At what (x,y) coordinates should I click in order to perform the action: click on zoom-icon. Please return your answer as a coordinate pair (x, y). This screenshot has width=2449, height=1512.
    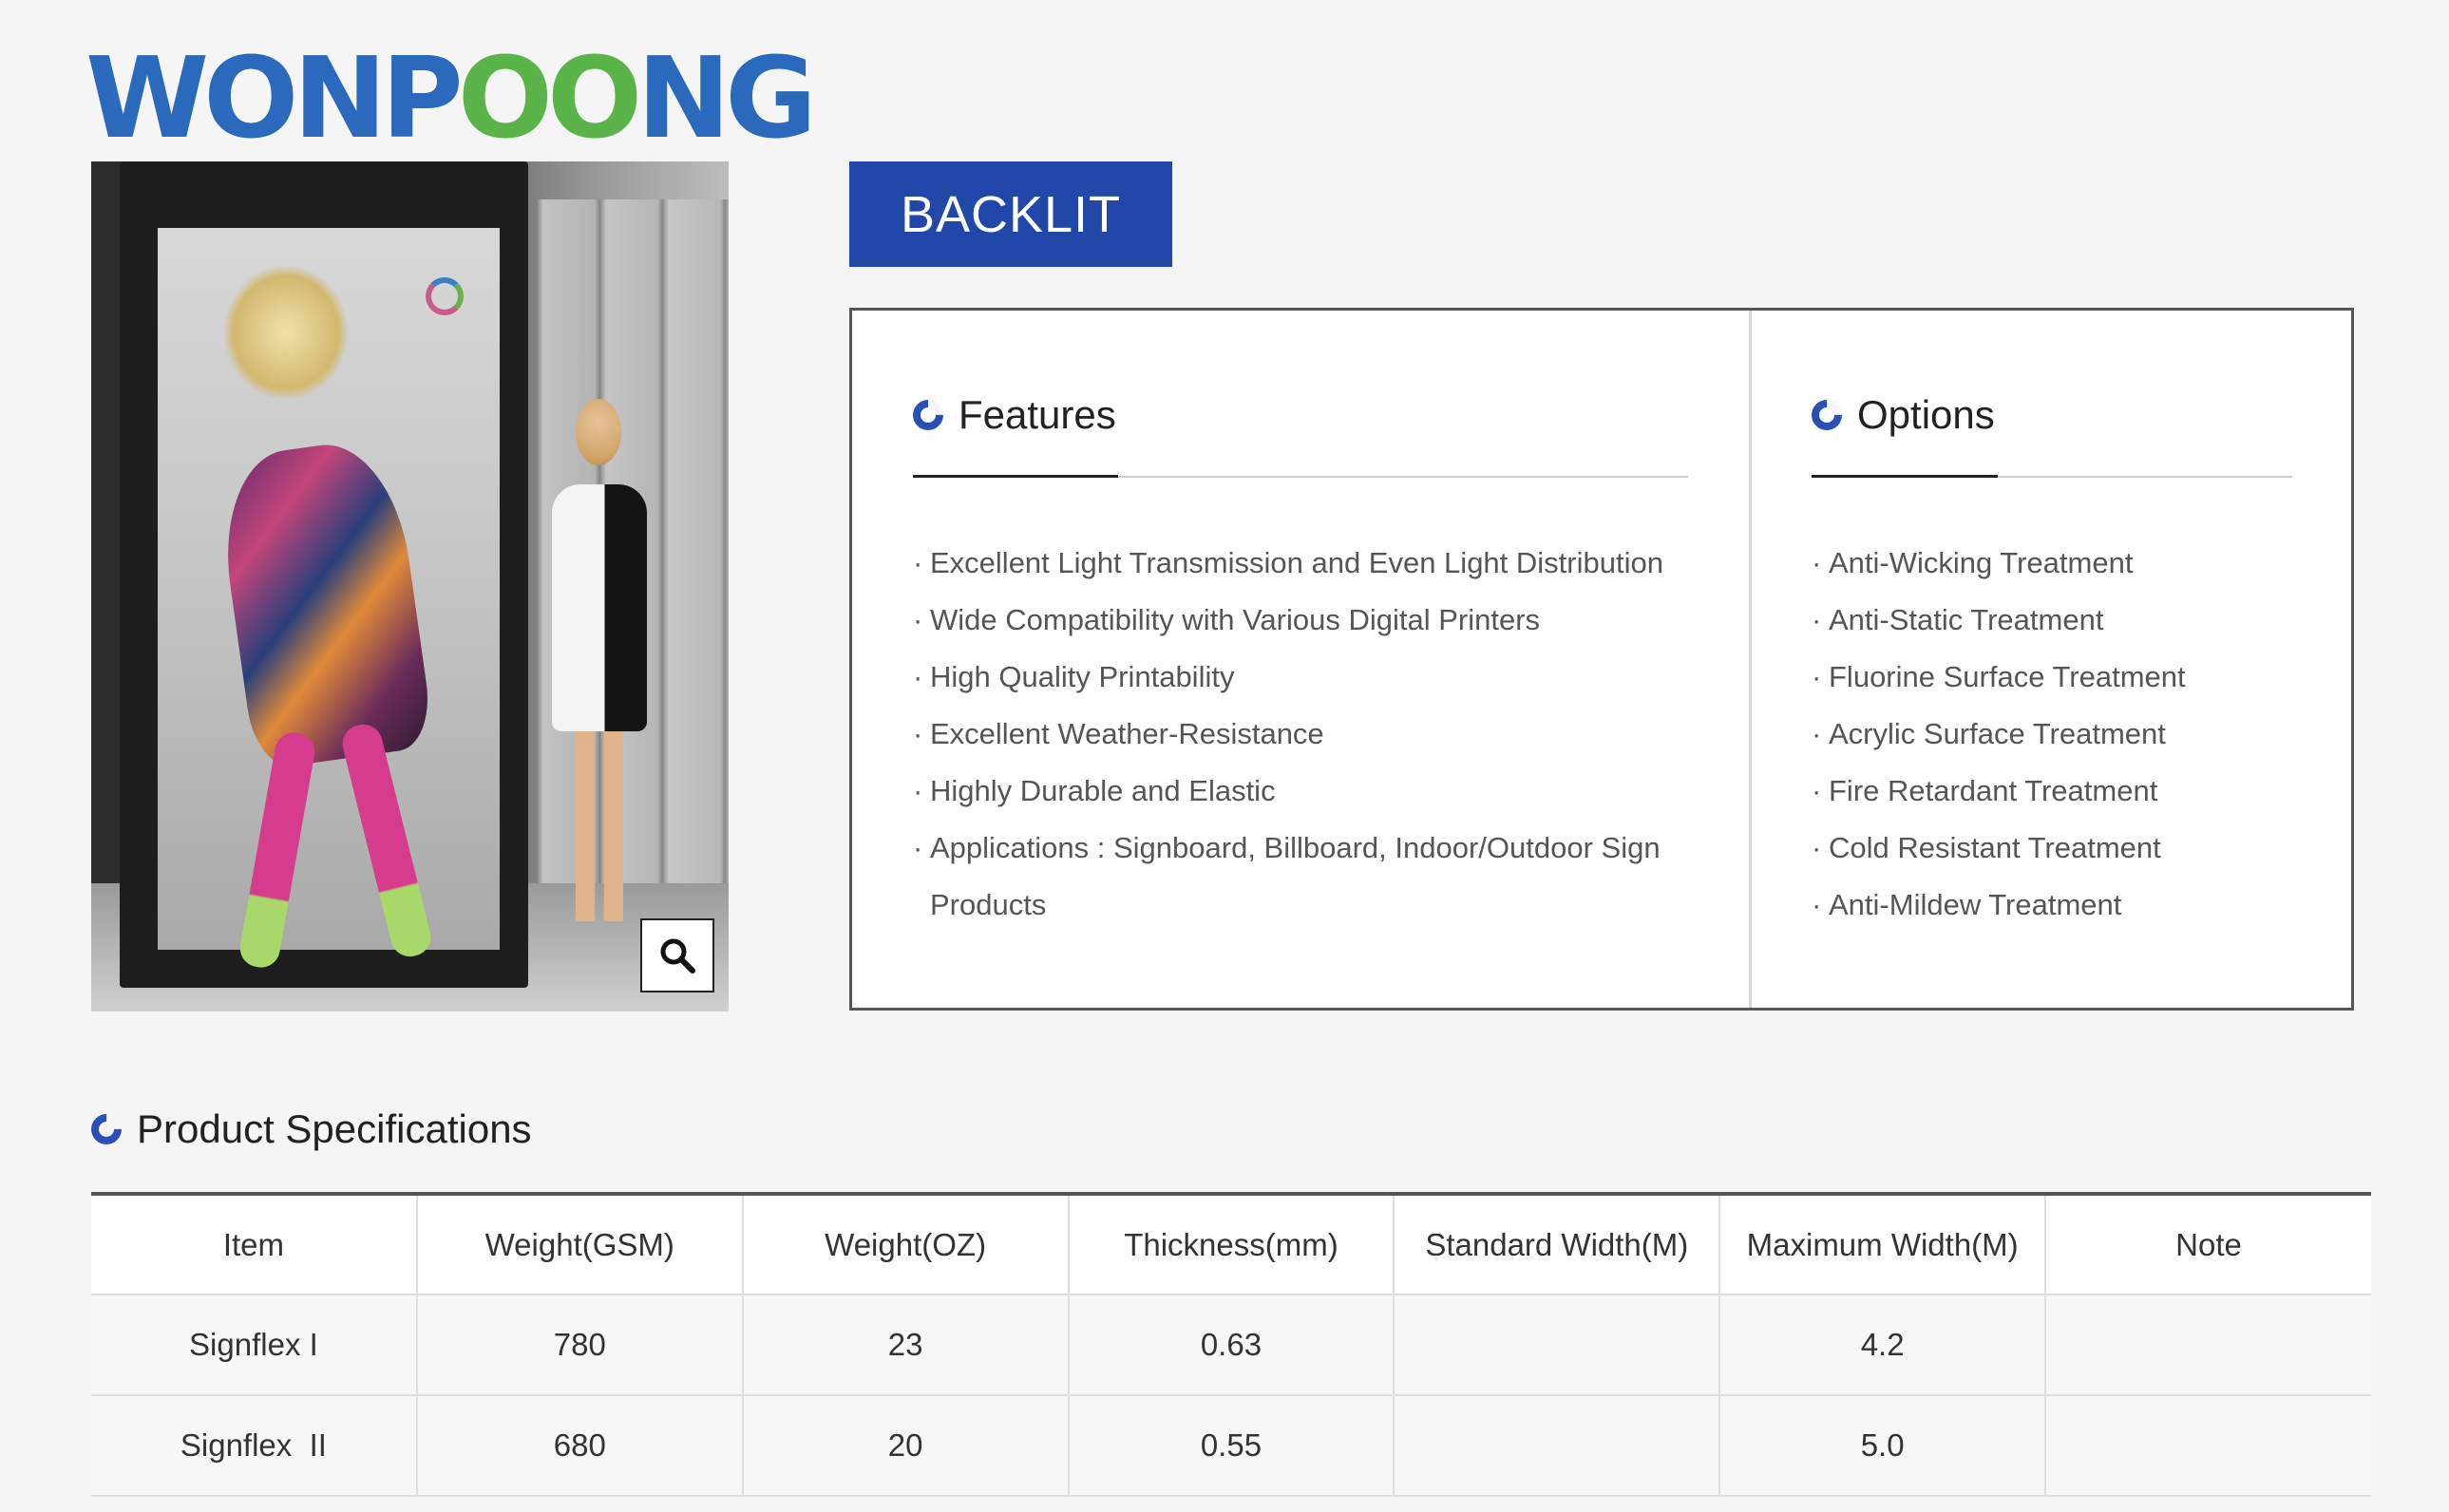
    Looking at the image, I should click on (677, 956).